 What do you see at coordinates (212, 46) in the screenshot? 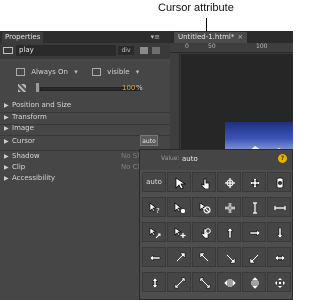
I see `ruler-tick-label: 50` at bounding box center [212, 46].